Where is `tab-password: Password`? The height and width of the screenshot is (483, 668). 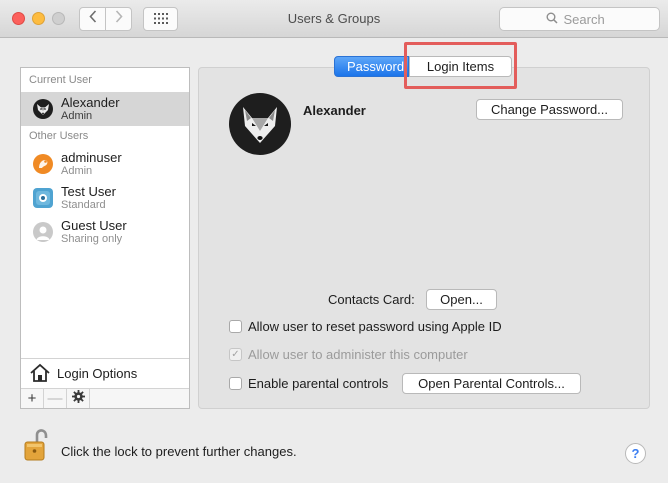 tab-password: Password is located at coordinates (371, 66).